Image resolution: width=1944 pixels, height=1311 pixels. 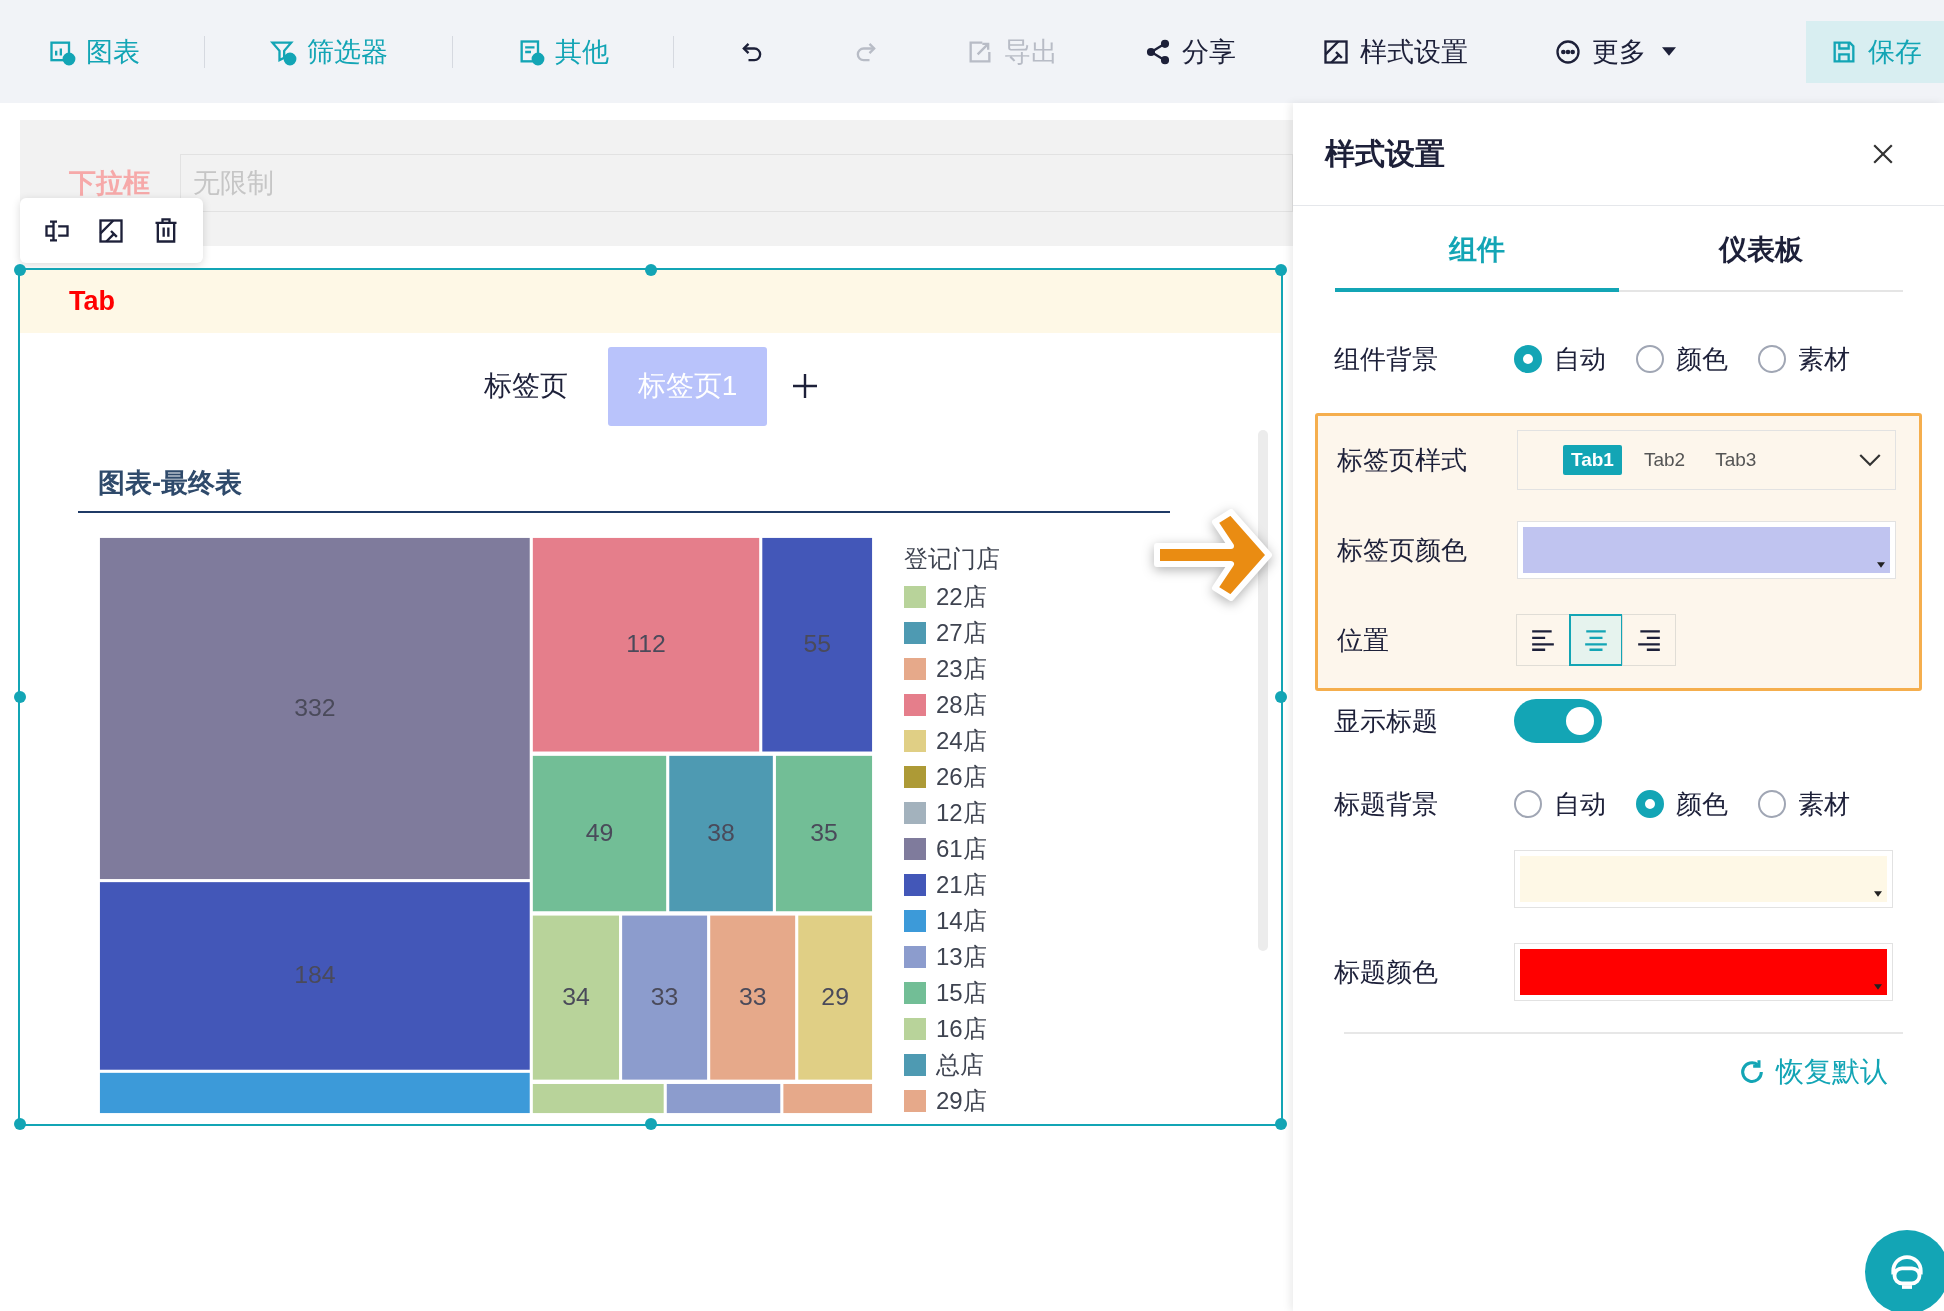 I want to click on toolbar-button: 样式设置, so click(x=1395, y=51).